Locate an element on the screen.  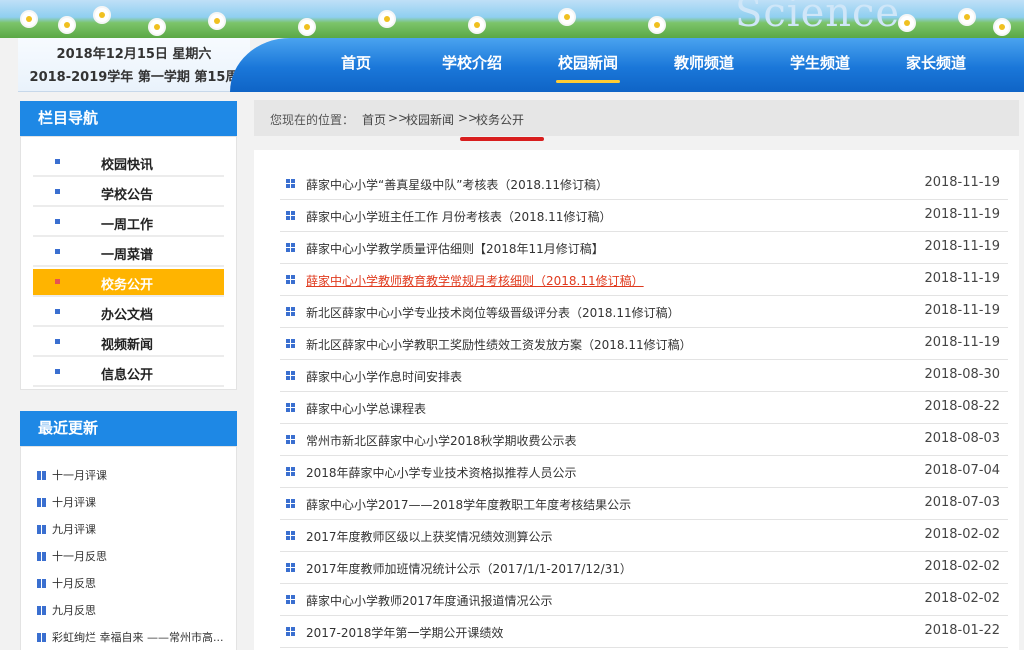
article-title: 常州市新北区薛家中心小学2018秋学期收费公示表 is located at coordinates (441, 440).